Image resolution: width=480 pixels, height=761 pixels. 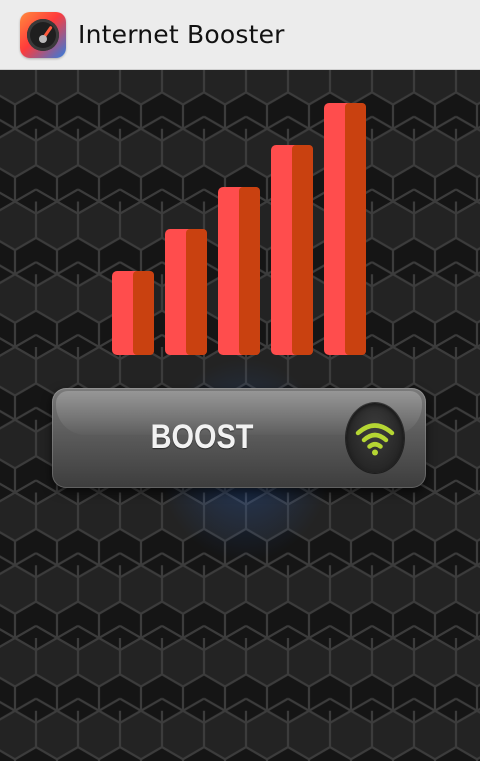 What do you see at coordinates (43, 34) in the screenshot?
I see `speedometer-icon` at bounding box center [43, 34].